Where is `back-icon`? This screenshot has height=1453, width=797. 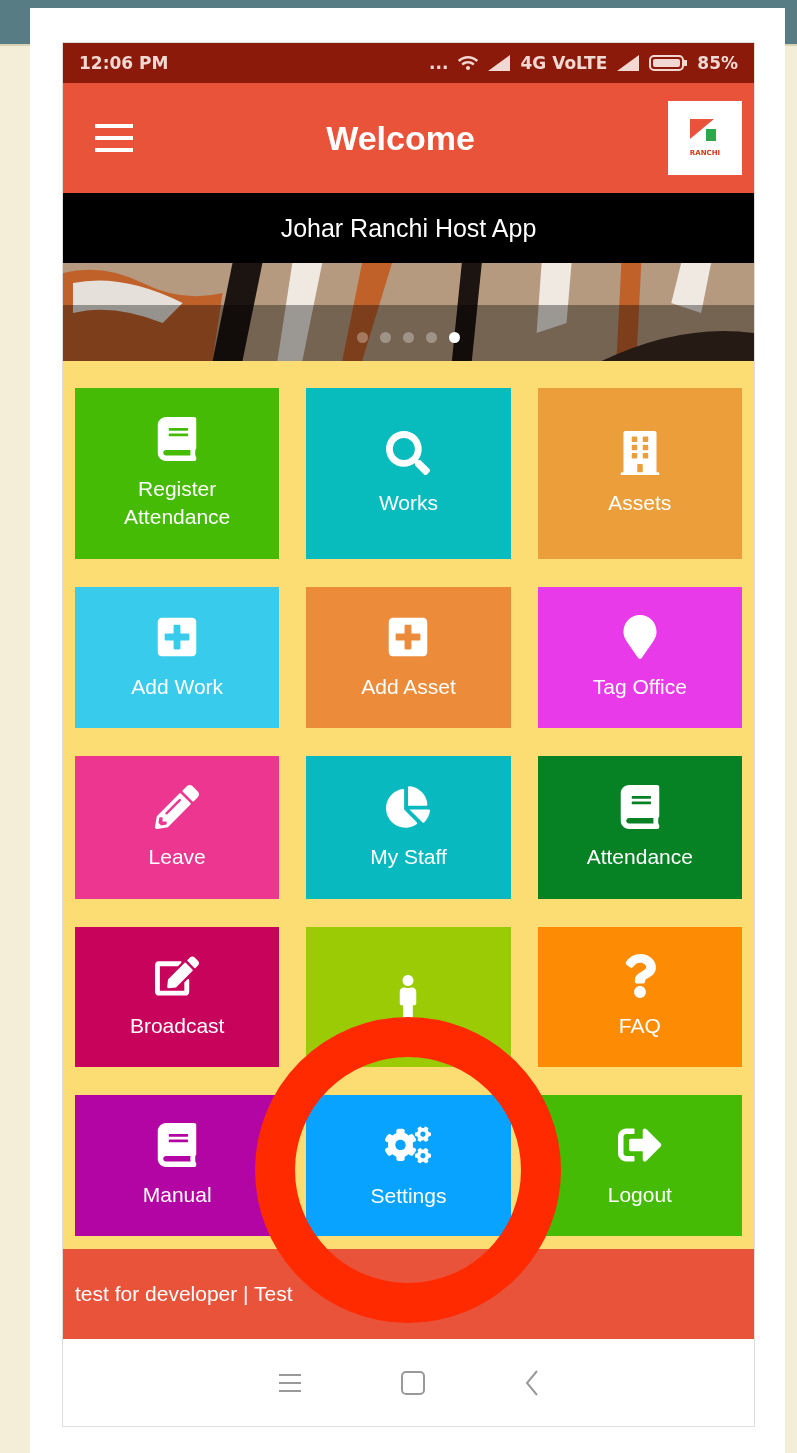 back-icon is located at coordinates (531, 1382).